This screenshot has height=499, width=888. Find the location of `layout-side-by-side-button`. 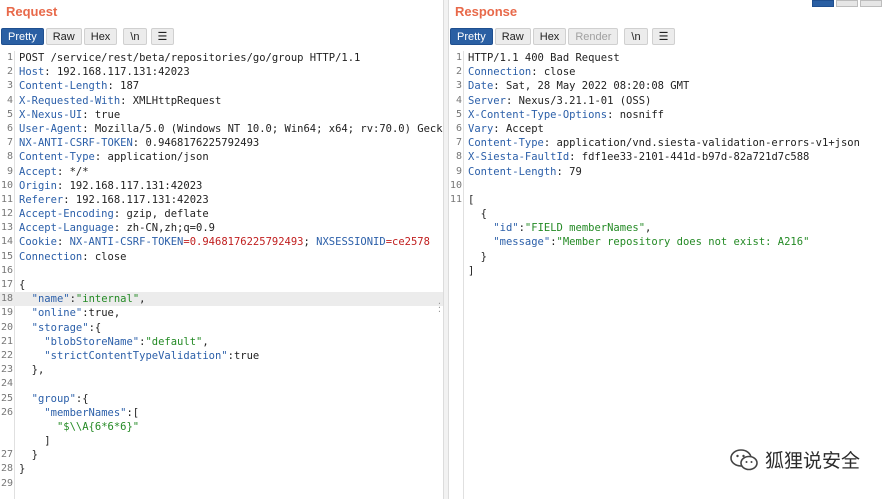

layout-side-by-side-button is located at coordinates (823, 3).